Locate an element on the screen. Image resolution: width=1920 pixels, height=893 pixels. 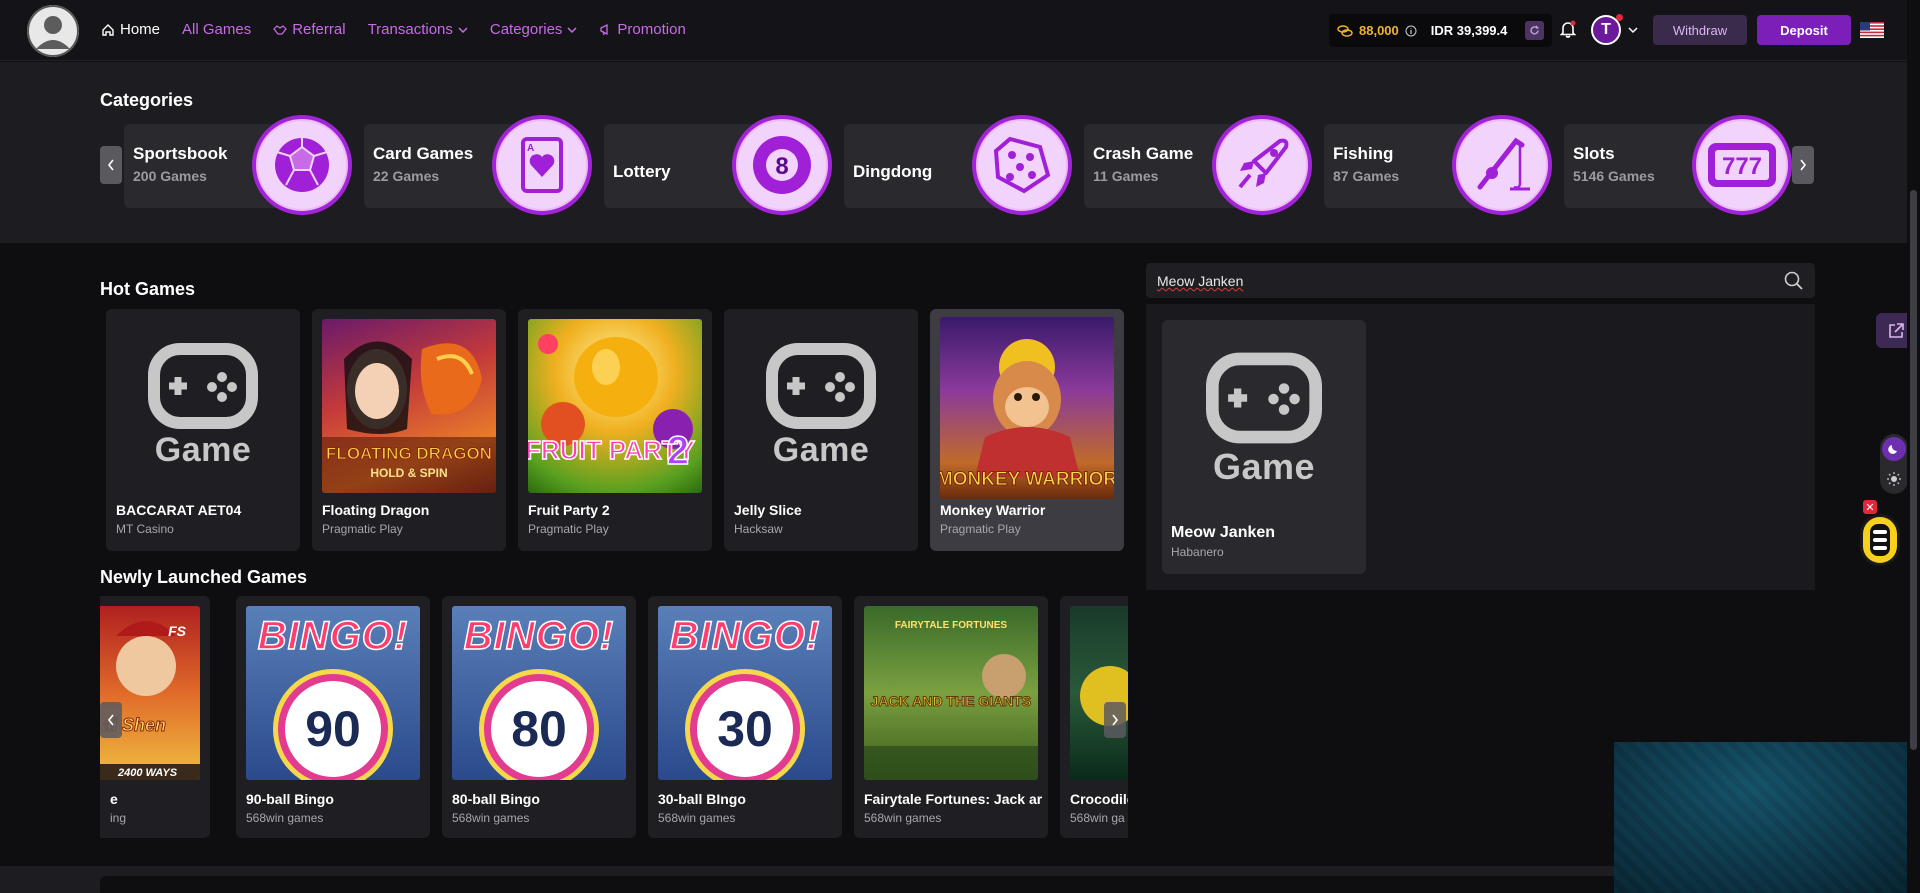
categories-title: Categories is located at coordinates (147, 100).